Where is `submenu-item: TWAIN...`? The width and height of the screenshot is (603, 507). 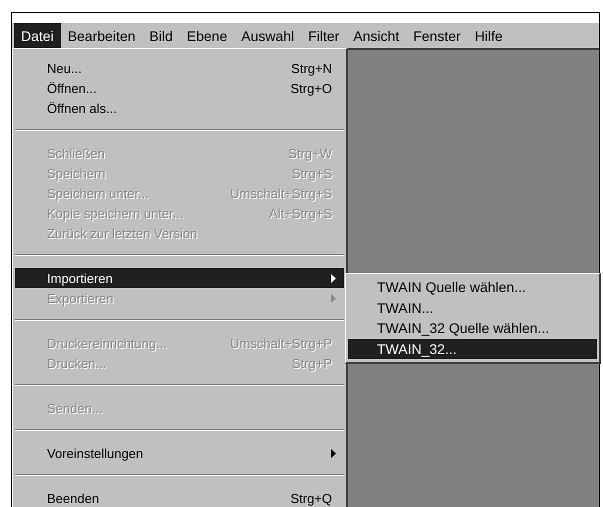
submenu-item: TWAIN... is located at coordinates (472, 308).